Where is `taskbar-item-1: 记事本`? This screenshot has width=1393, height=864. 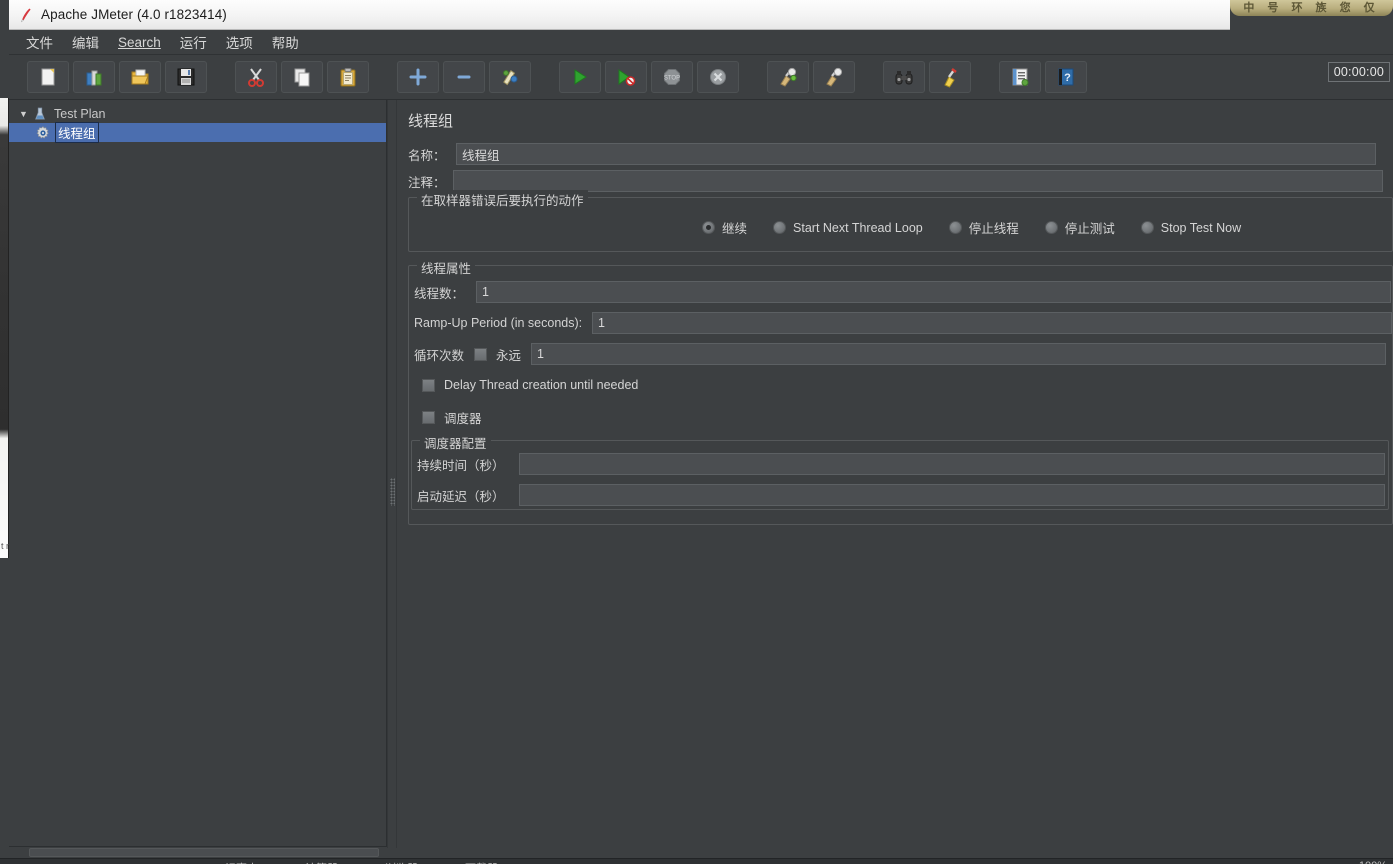 taskbar-item-1: 记事本 is located at coordinates (241, 862).